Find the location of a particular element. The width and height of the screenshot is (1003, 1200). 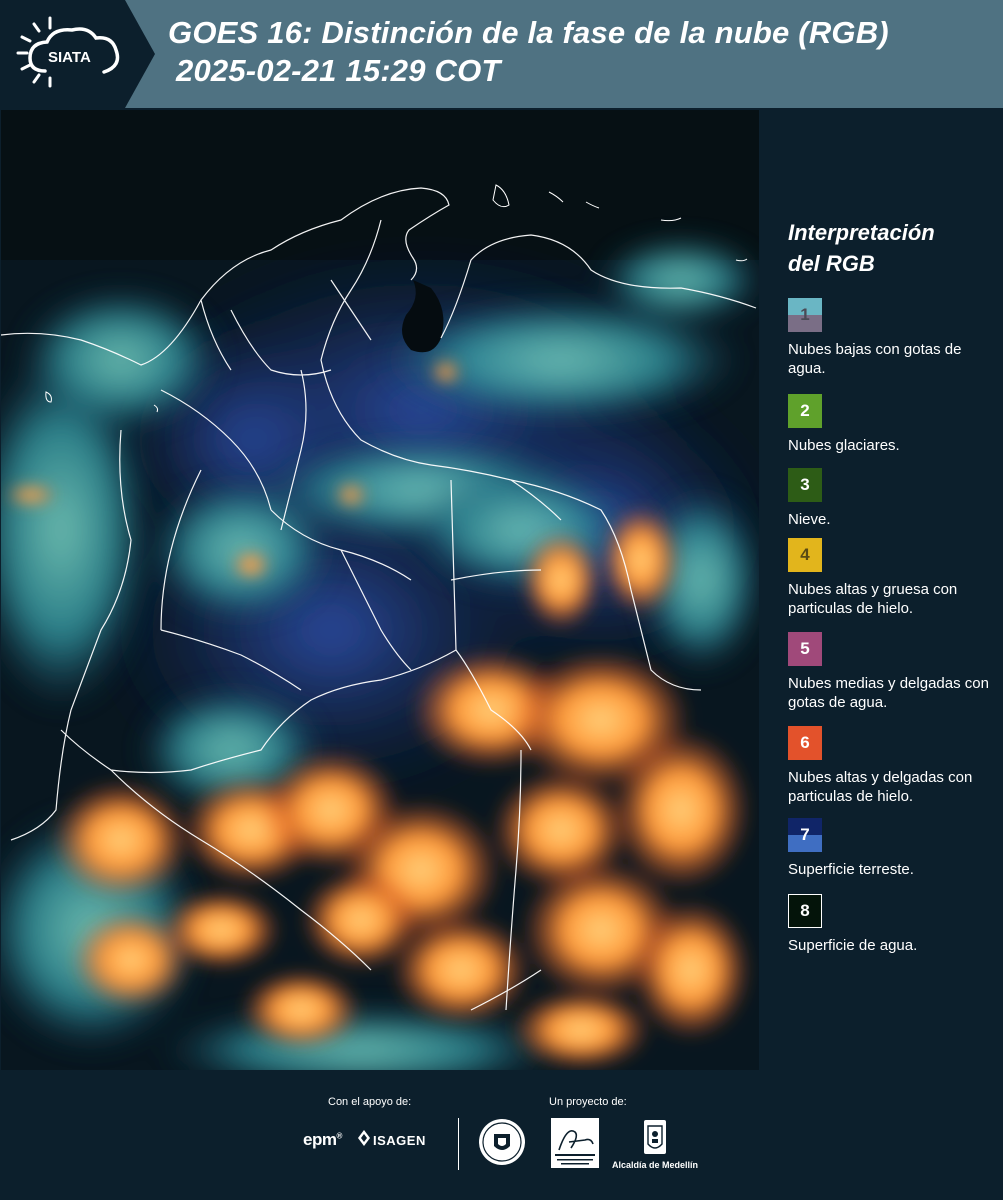

legend-number-4: 4 is located at coordinates (805, 554).